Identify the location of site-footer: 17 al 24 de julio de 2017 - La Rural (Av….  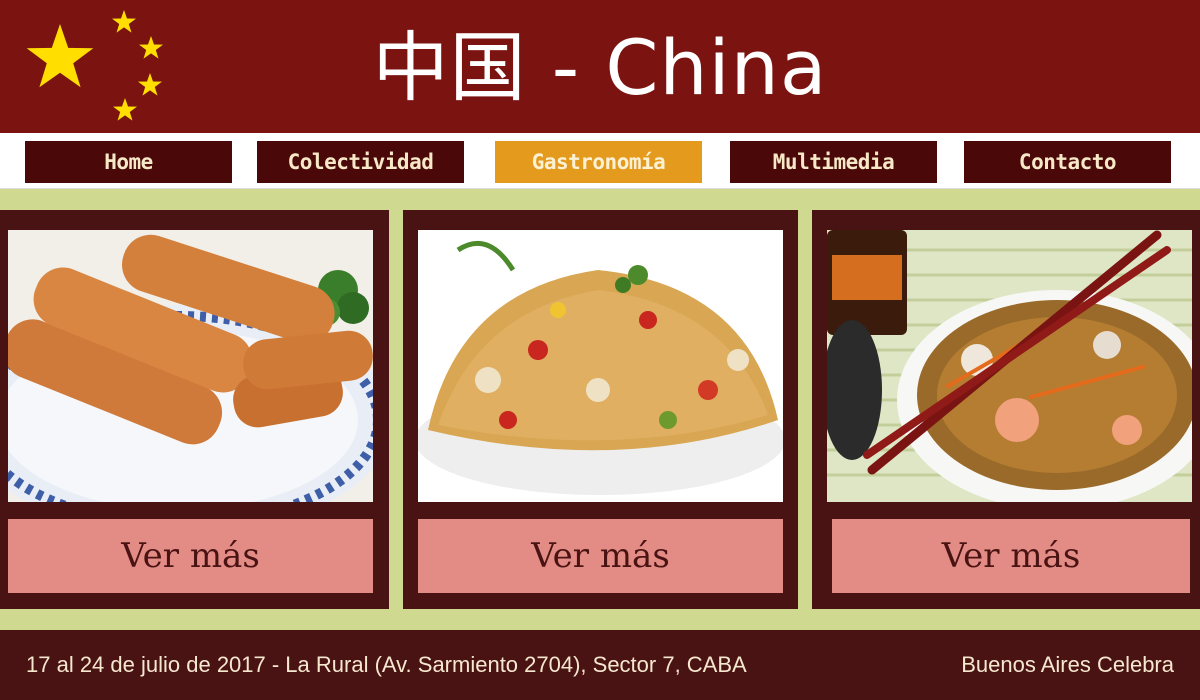
(600, 665).